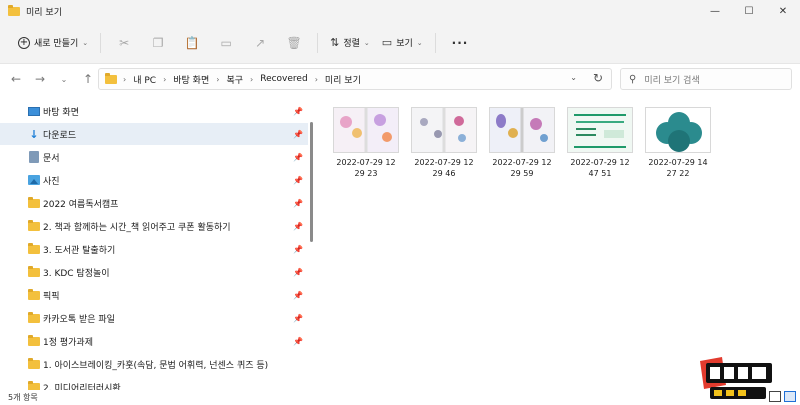  I want to click on sidebar-item-label: 2. 미디어리터러시환, so click(82, 387).